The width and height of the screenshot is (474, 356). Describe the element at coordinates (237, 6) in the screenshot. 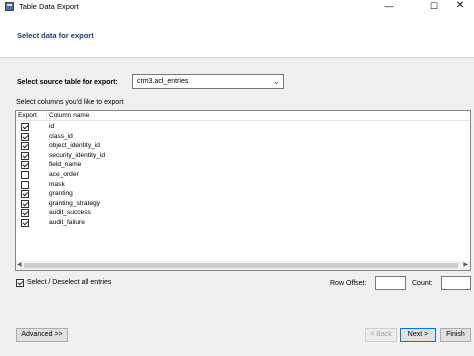

I see `title-bar: Table Data Export — ☐ ✕` at that location.